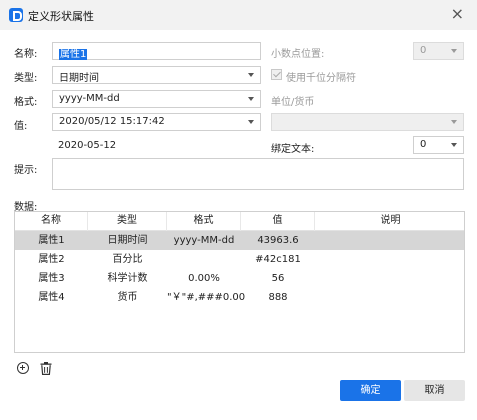 This screenshot has width=477, height=420. What do you see at coordinates (26, 54) in the screenshot?
I see `name-label: 名称:` at bounding box center [26, 54].